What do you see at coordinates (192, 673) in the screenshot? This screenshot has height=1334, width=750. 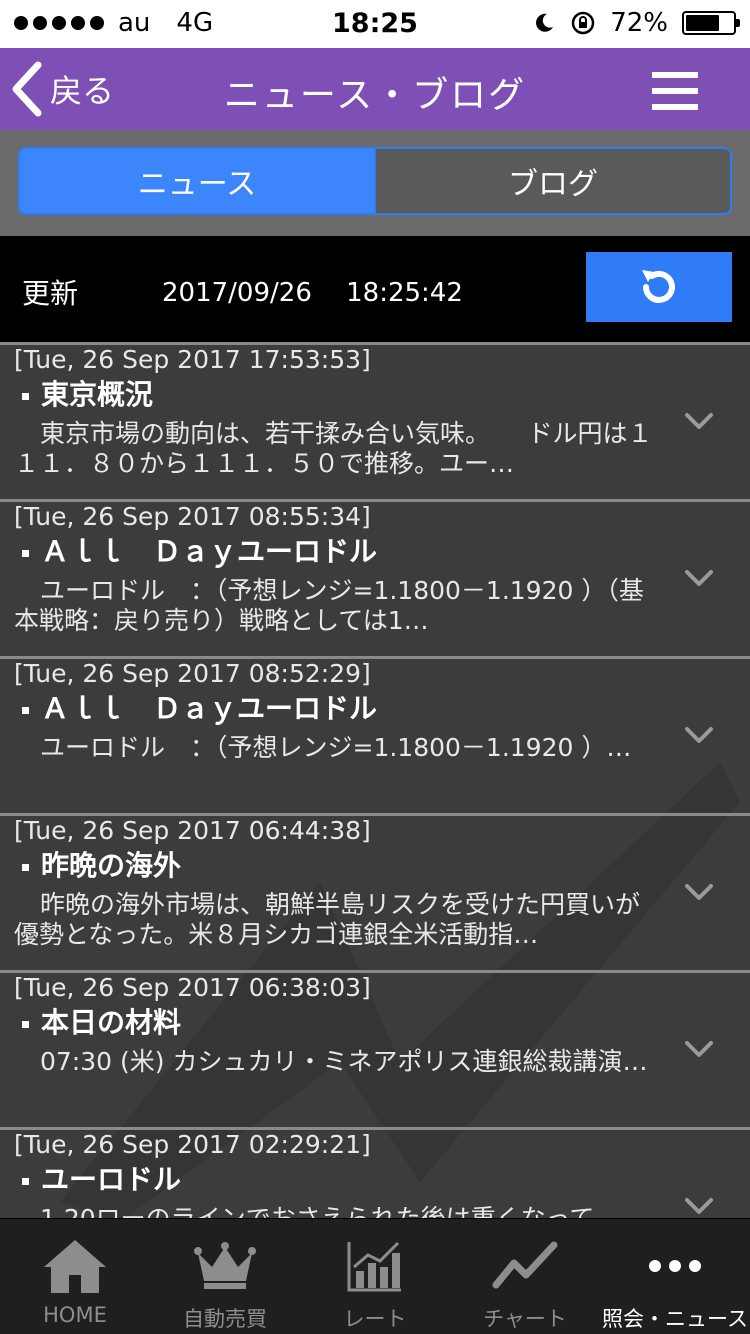 I see `news-date: [Tue, 26 Sep 2017 08:52:29]` at bounding box center [192, 673].